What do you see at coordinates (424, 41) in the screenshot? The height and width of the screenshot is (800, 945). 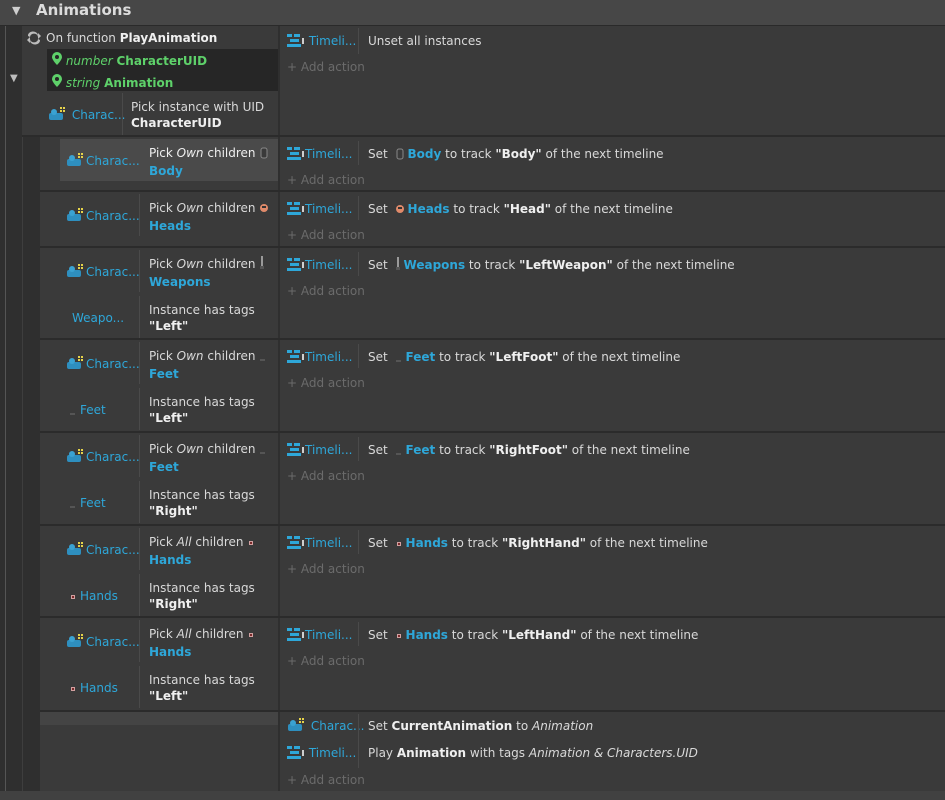 I see `action-text: Unset all instances` at bounding box center [424, 41].